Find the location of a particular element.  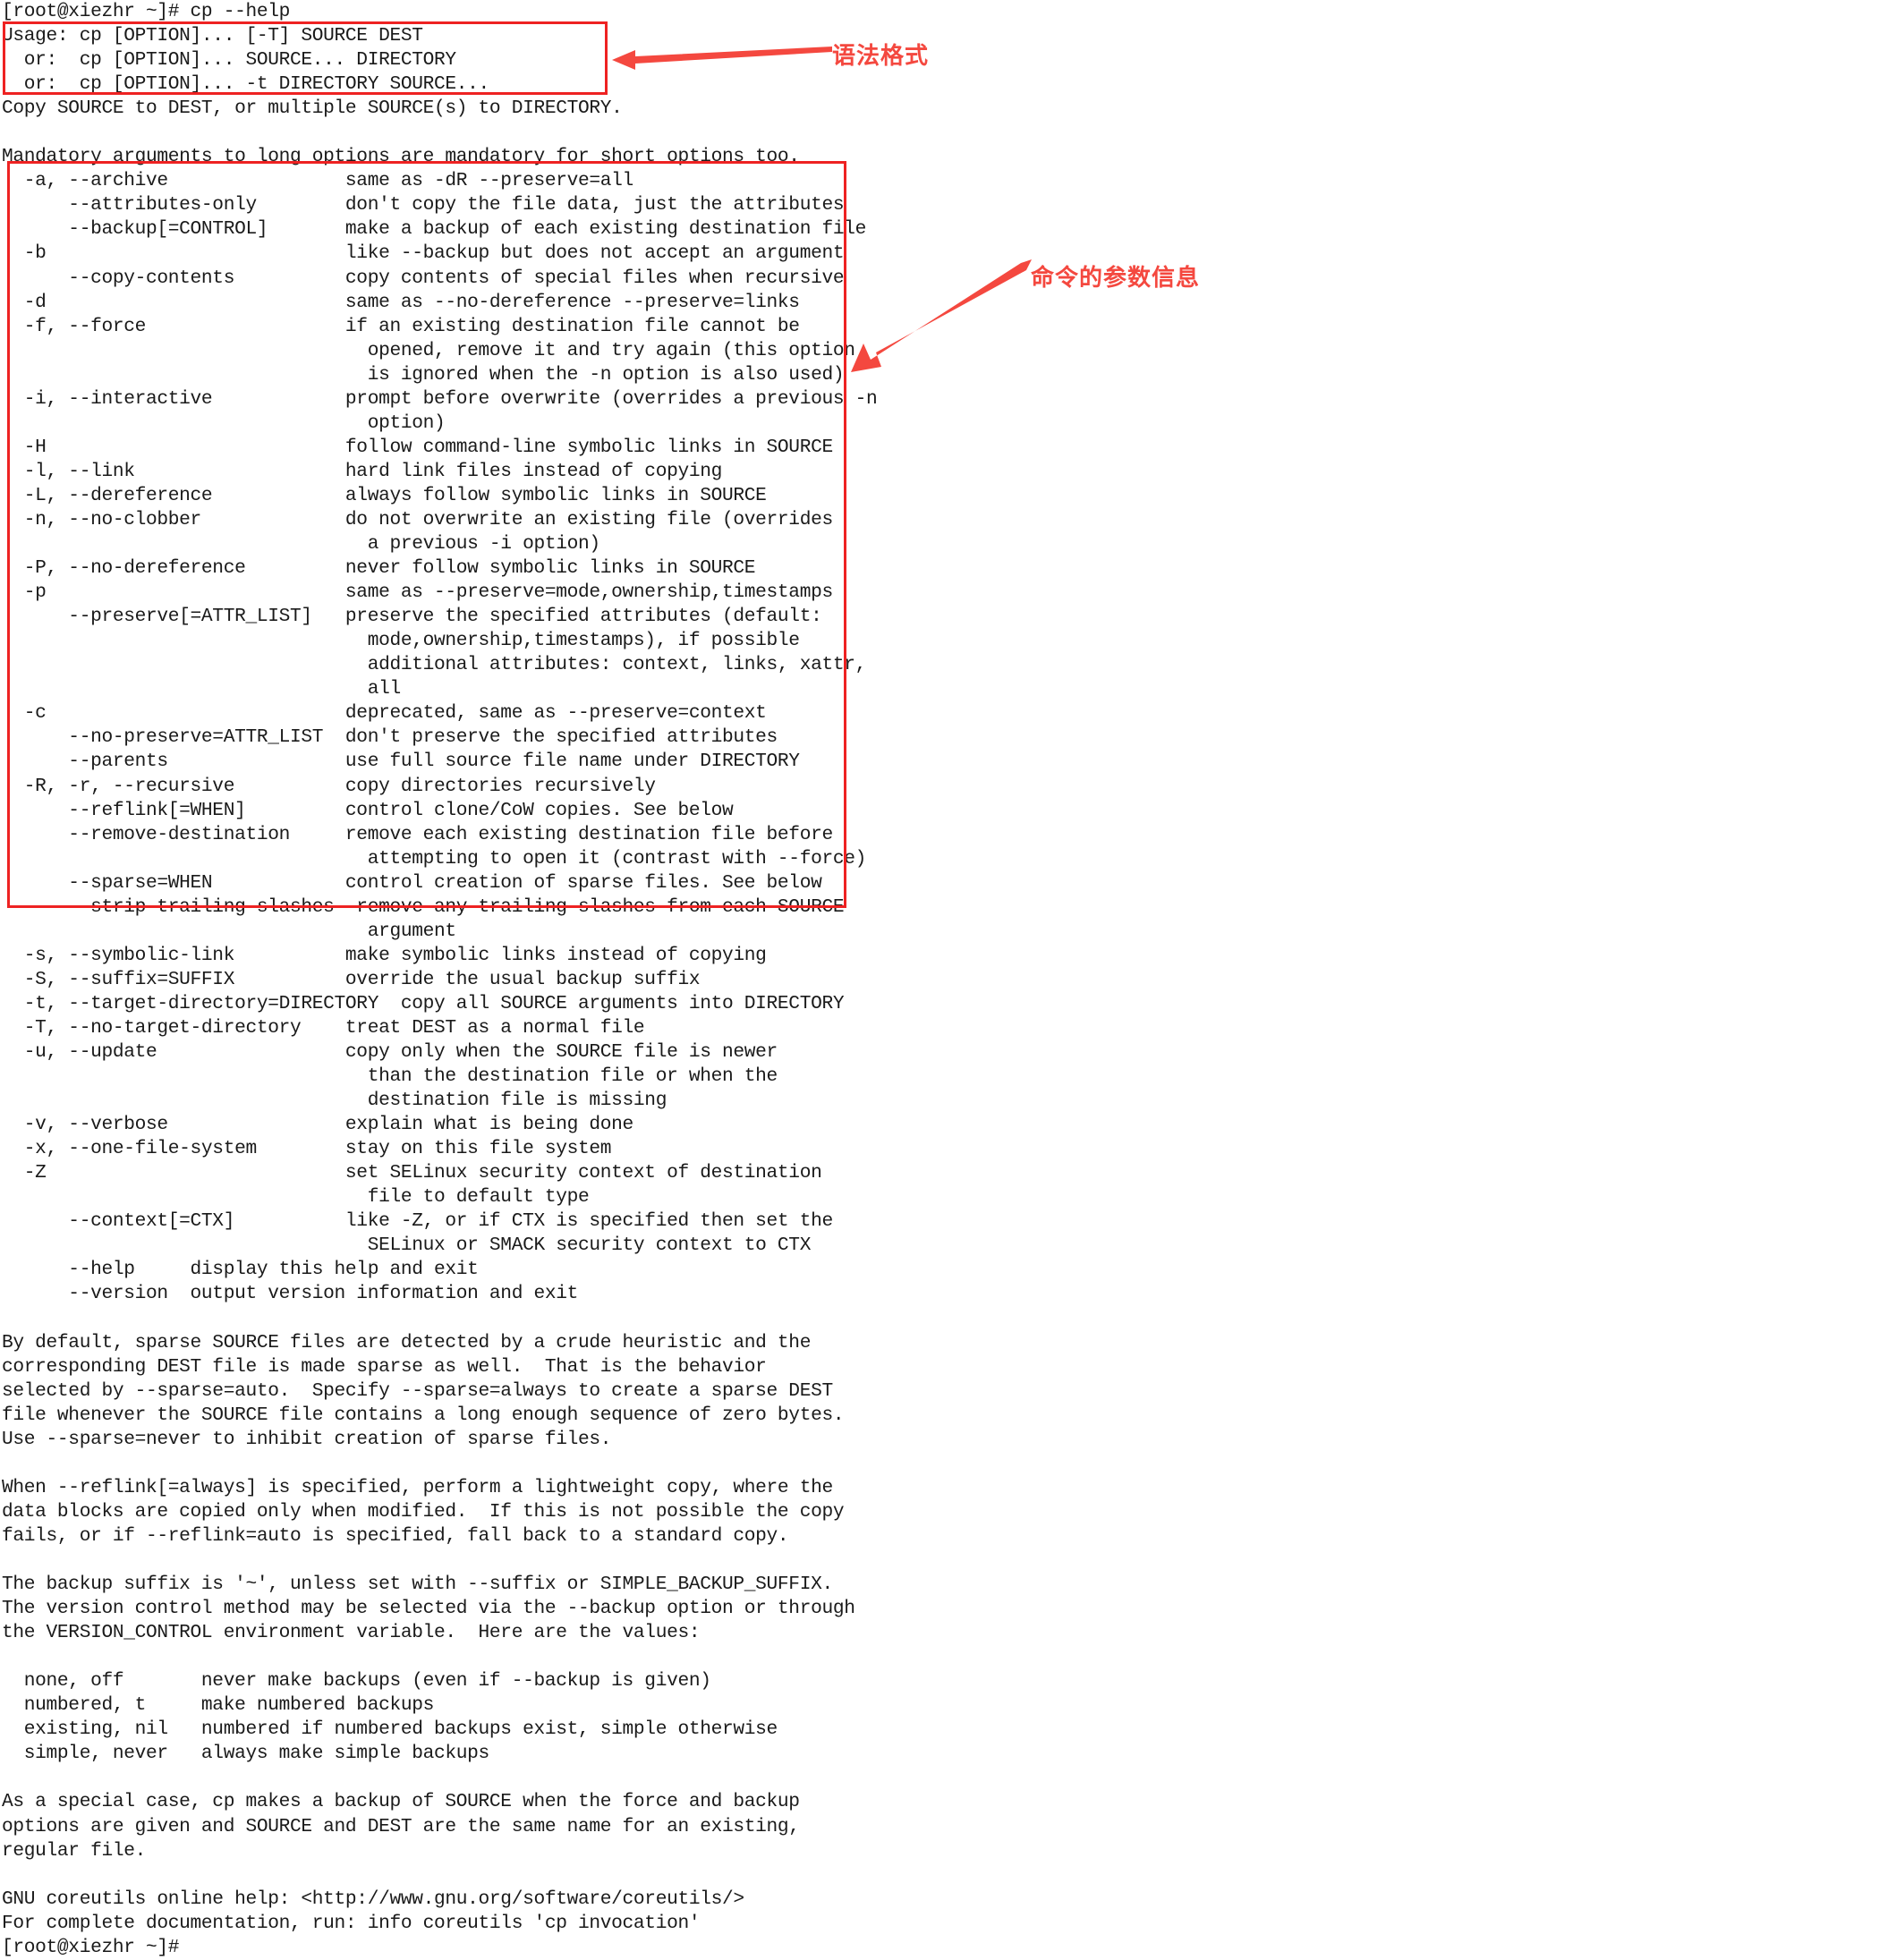

annotation-label-syntax: 语法格式 is located at coordinates (881, 56).